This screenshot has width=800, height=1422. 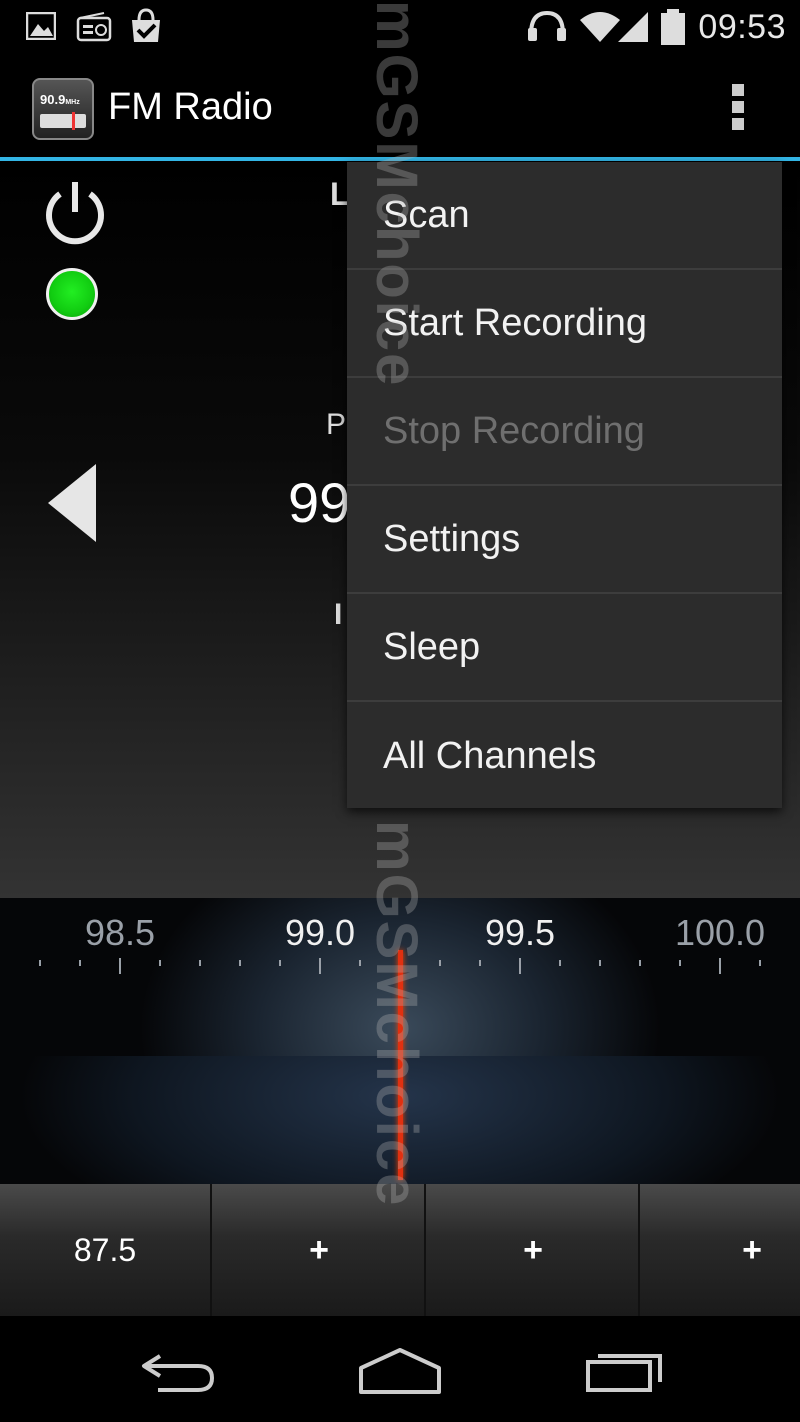 I want to click on preset-label: P, so click(x=336, y=424).